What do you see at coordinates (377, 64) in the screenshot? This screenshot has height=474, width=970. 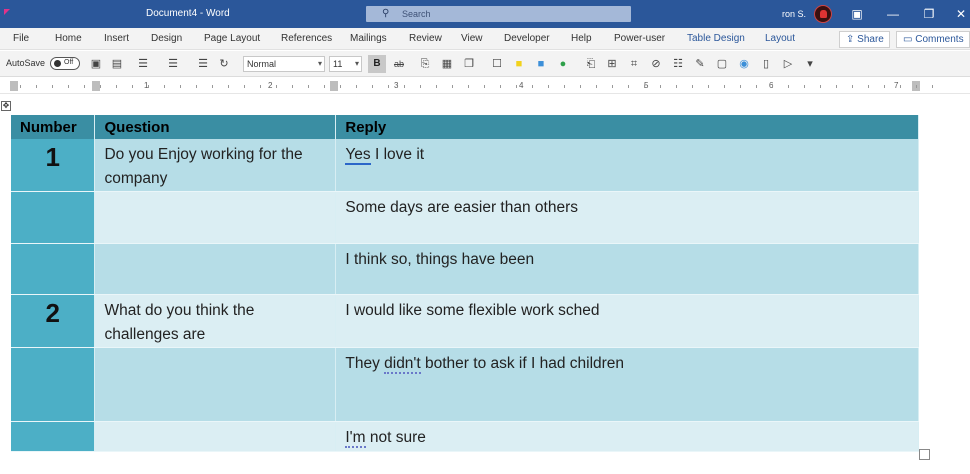 I see `bold-button: B` at bounding box center [377, 64].